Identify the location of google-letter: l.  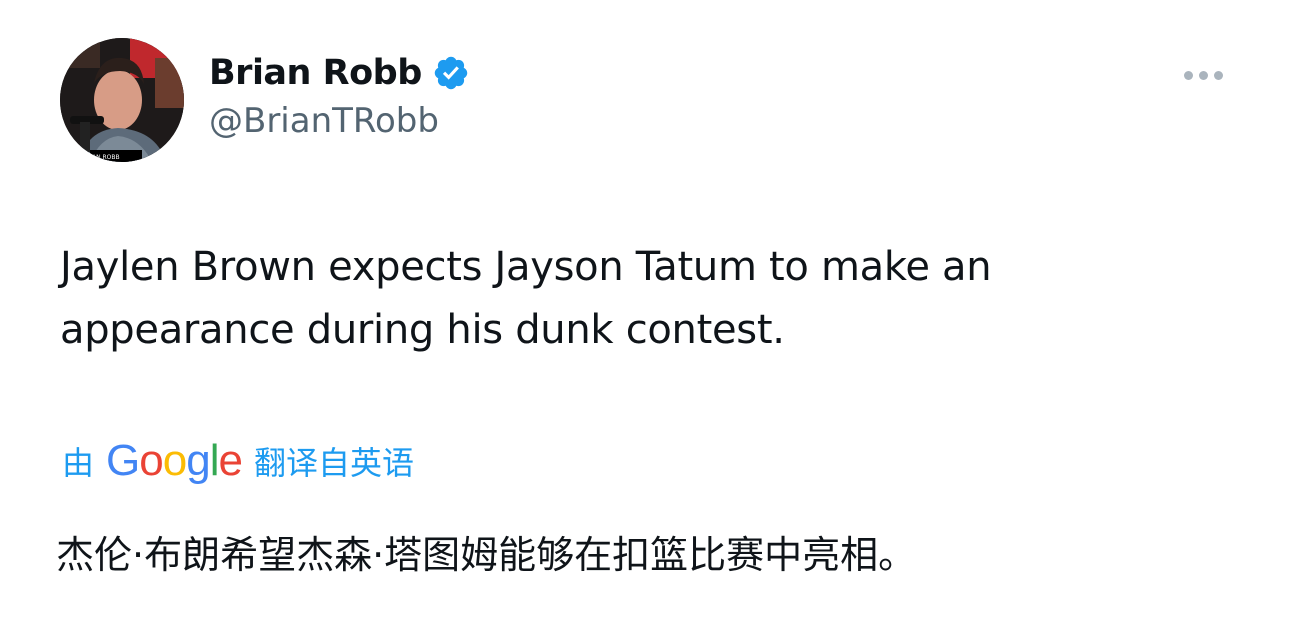
(214, 460).